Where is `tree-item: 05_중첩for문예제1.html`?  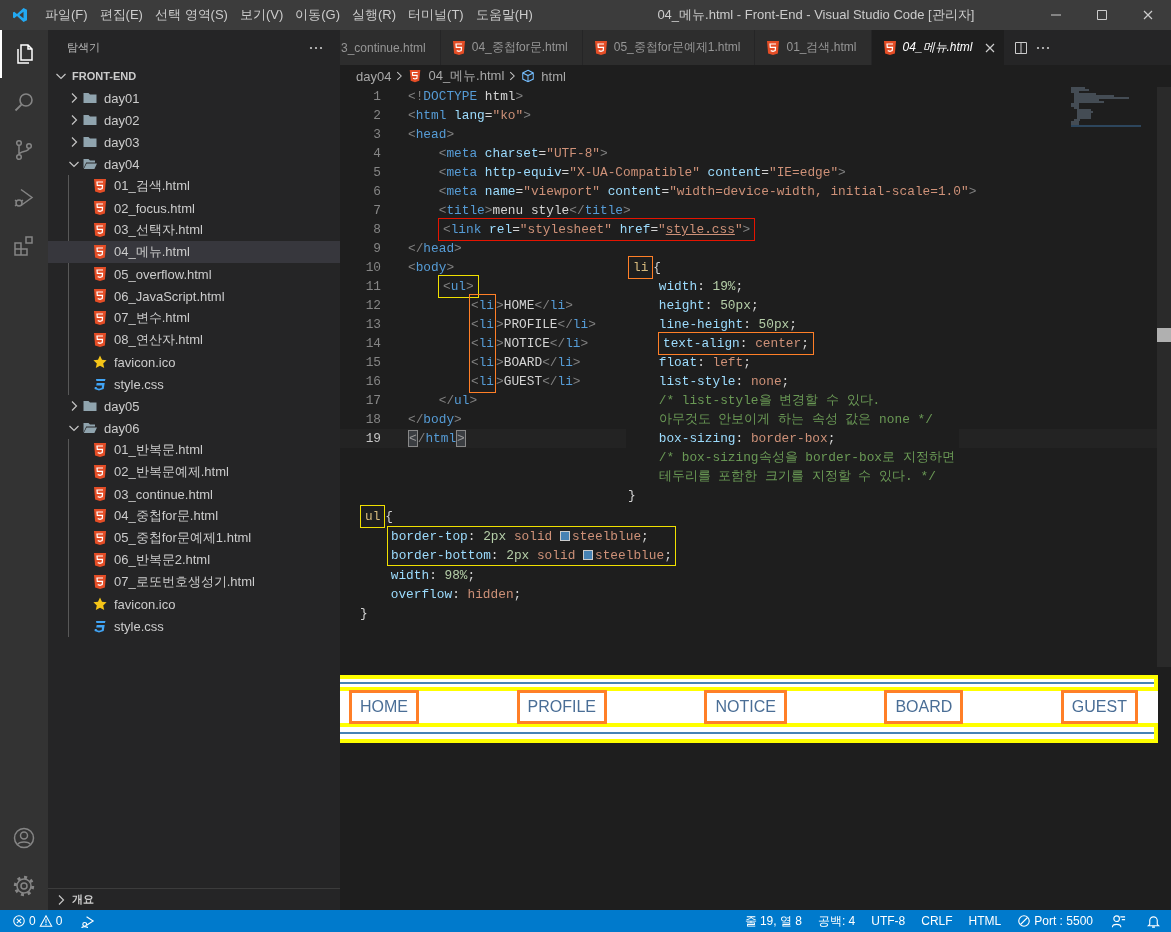
tree-item: 05_중첩for문예제1.html is located at coordinates (194, 538).